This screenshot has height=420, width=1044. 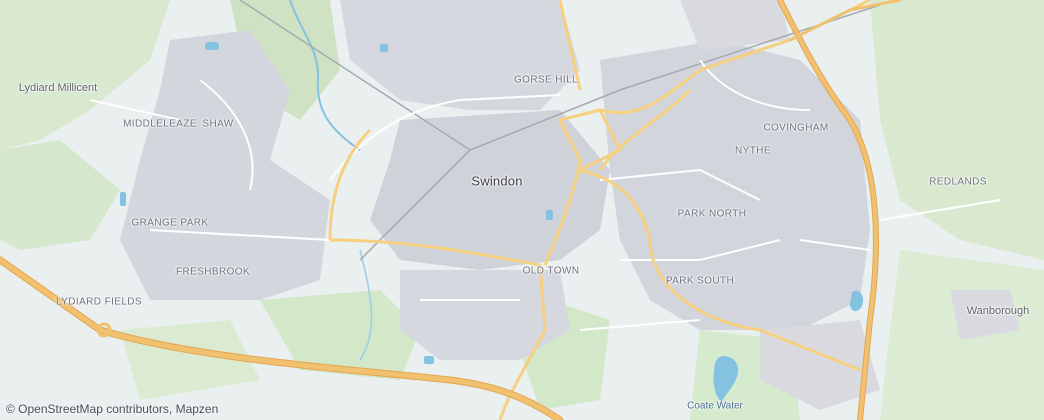 What do you see at coordinates (998, 311) in the screenshot?
I see `village-label-wanborough: Wanborough` at bounding box center [998, 311].